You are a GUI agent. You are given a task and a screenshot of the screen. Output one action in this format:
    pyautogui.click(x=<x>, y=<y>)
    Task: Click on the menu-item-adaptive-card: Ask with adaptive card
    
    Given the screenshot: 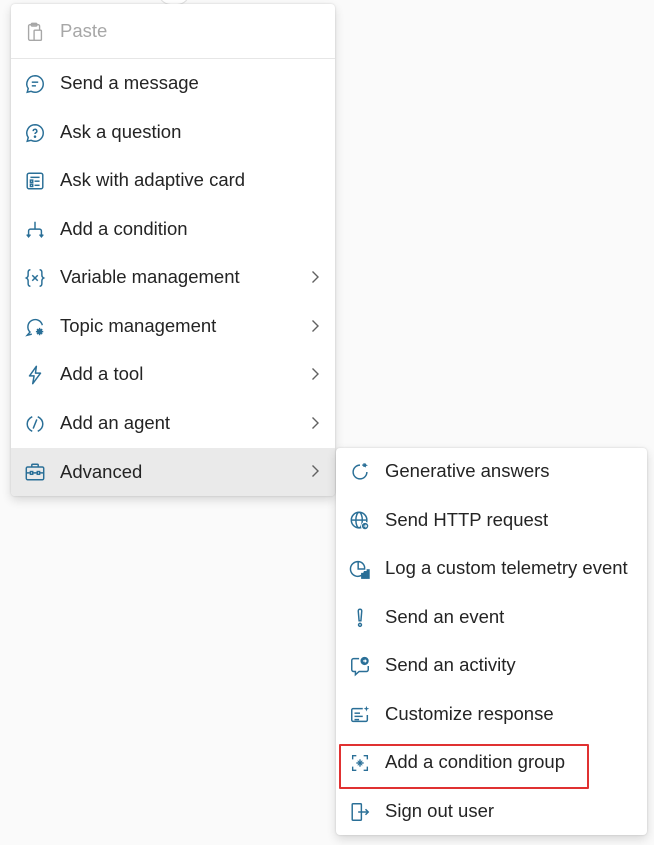 What is the action you would take?
    pyautogui.click(x=173, y=180)
    